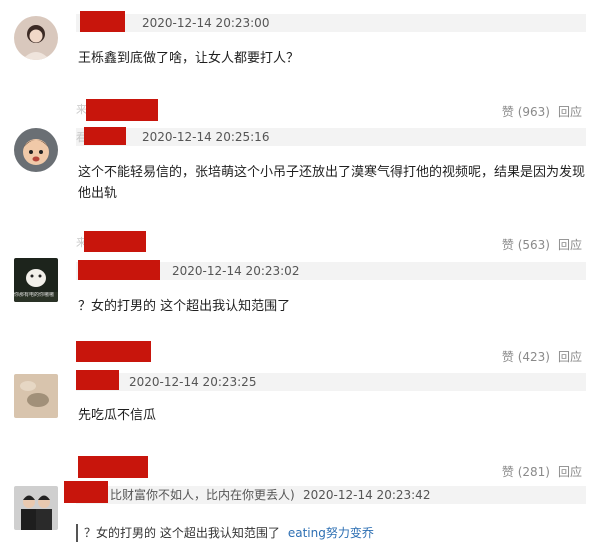  I want to click on like-button: 赞 (563), so click(526, 245).